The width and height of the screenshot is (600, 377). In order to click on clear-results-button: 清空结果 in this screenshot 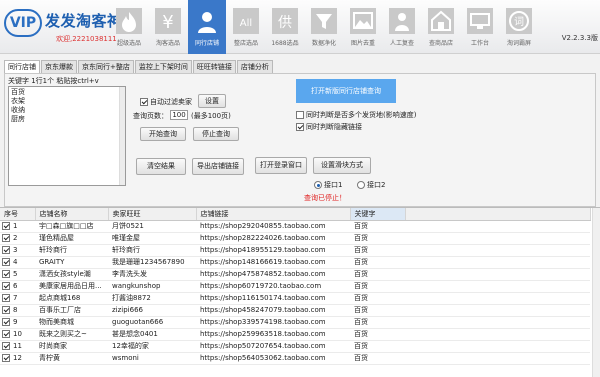, I will do `click(161, 166)`.